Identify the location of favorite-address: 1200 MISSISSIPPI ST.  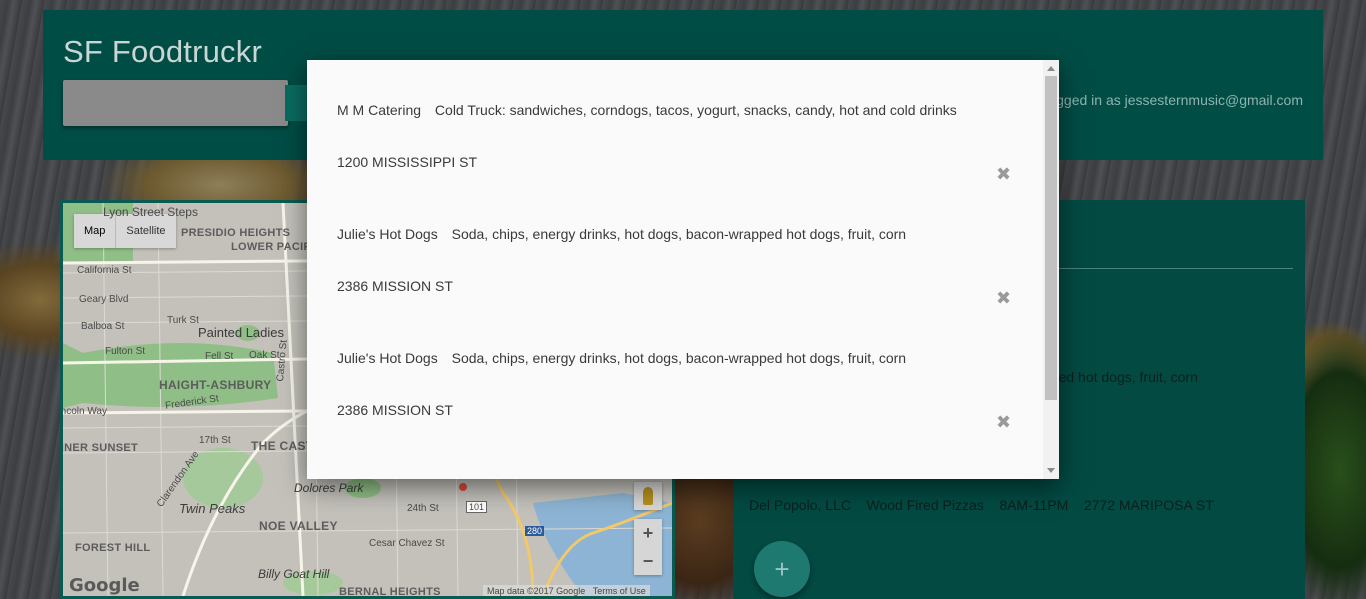
(407, 162).